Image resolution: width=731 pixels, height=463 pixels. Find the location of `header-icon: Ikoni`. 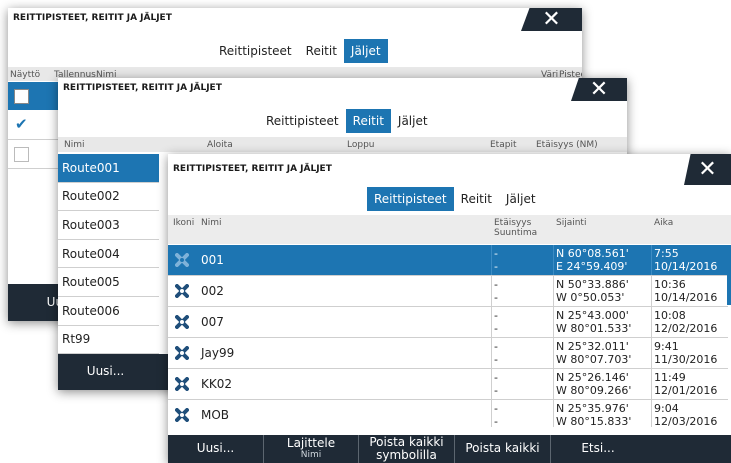

header-icon: Ikoni is located at coordinates (184, 223).